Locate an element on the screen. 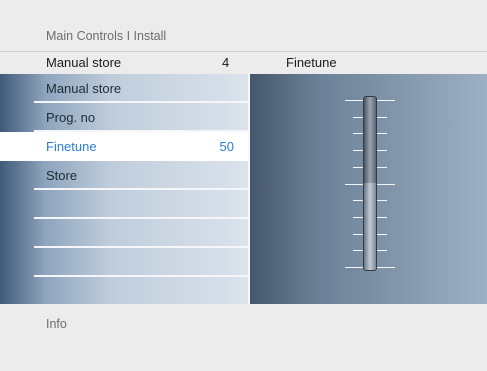  finetune-slider is located at coordinates (370, 183).